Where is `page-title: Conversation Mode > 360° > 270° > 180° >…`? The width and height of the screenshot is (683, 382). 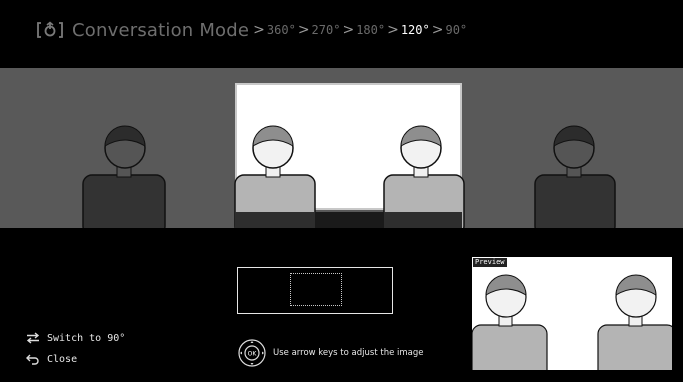 page-title: Conversation Mode > 360° > 270° > 180° >… is located at coordinates (251, 30).